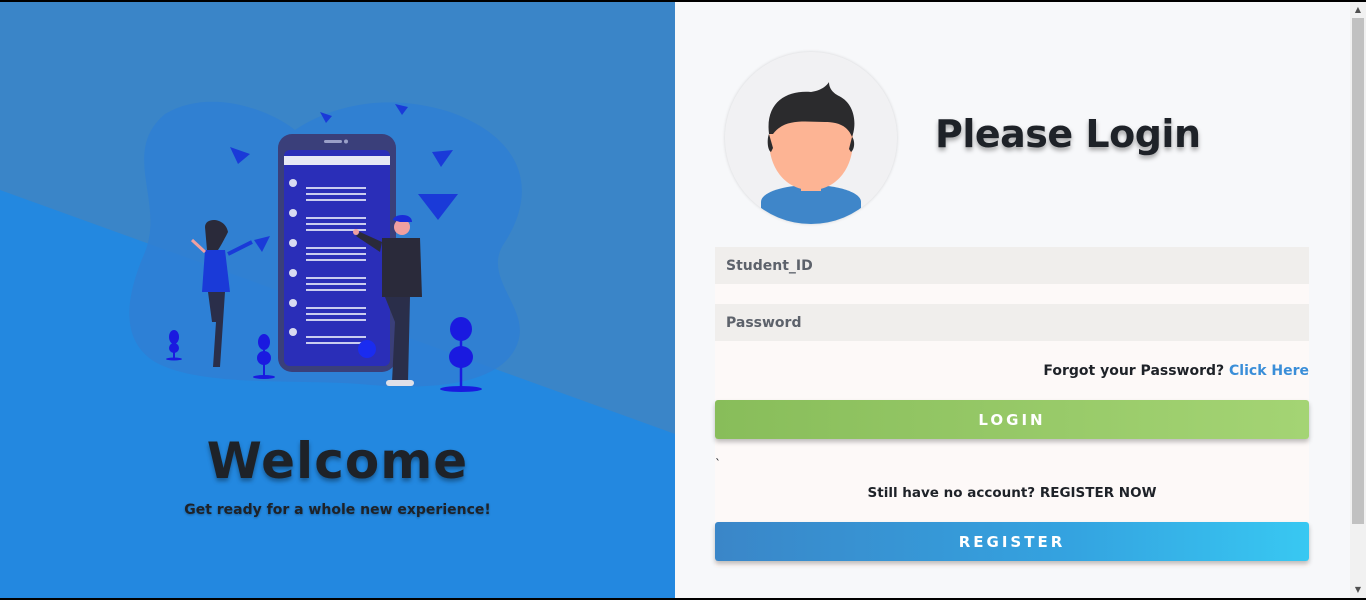  What do you see at coordinates (811, 138) in the screenshot?
I see `user-avatar-icon` at bounding box center [811, 138].